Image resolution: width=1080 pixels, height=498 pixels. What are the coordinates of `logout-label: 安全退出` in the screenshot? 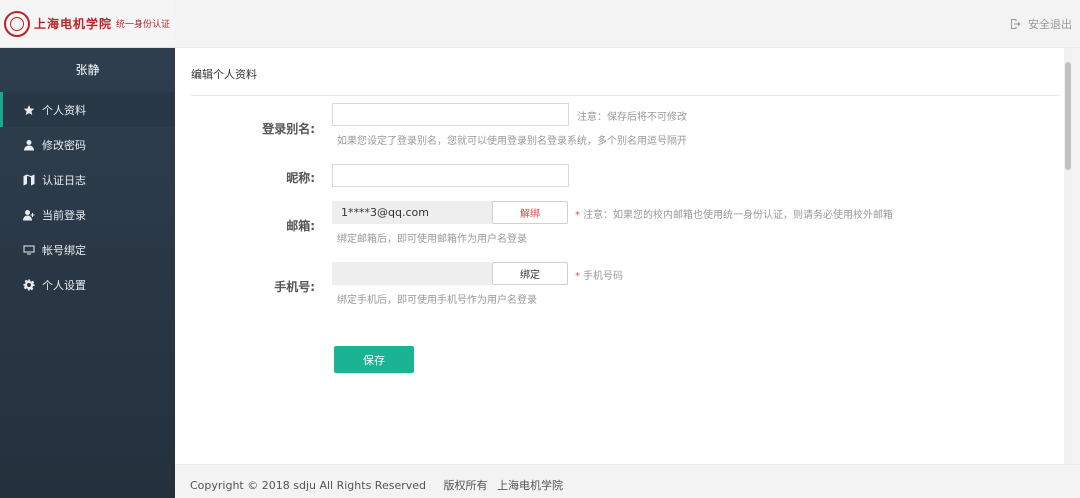 It's located at (1050, 24).